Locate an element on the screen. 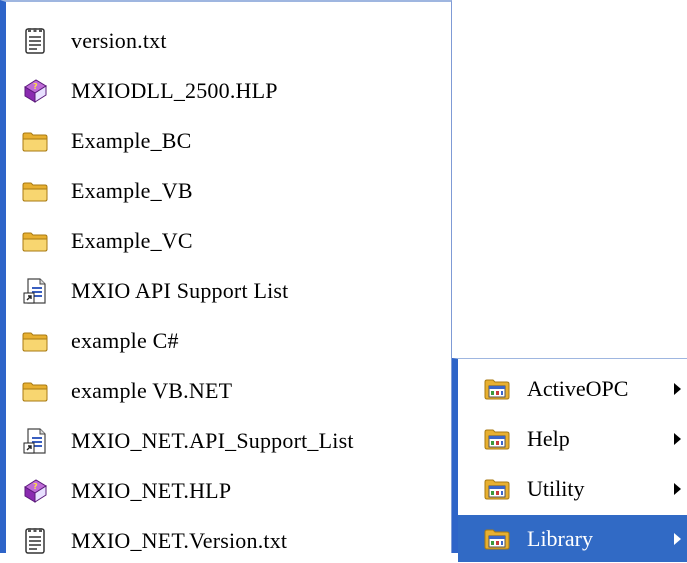 Image resolution: width=687 pixels, height=563 pixels. submenu-item-label: Utility is located at coordinates (556, 488).